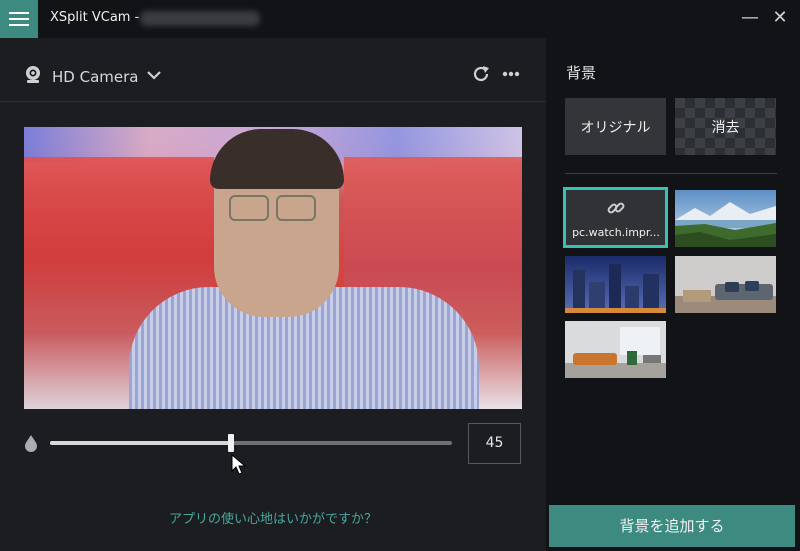 Image resolution: width=800 pixels, height=551 pixels. I want to click on app-title: XSplit VCam -, so click(95, 17).